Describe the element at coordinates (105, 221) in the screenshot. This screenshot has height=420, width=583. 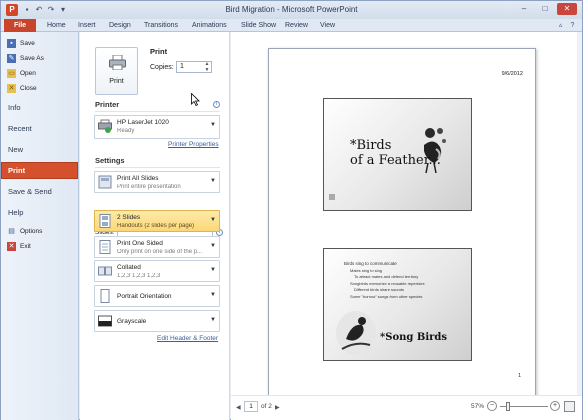
I see `handout-icon` at that location.